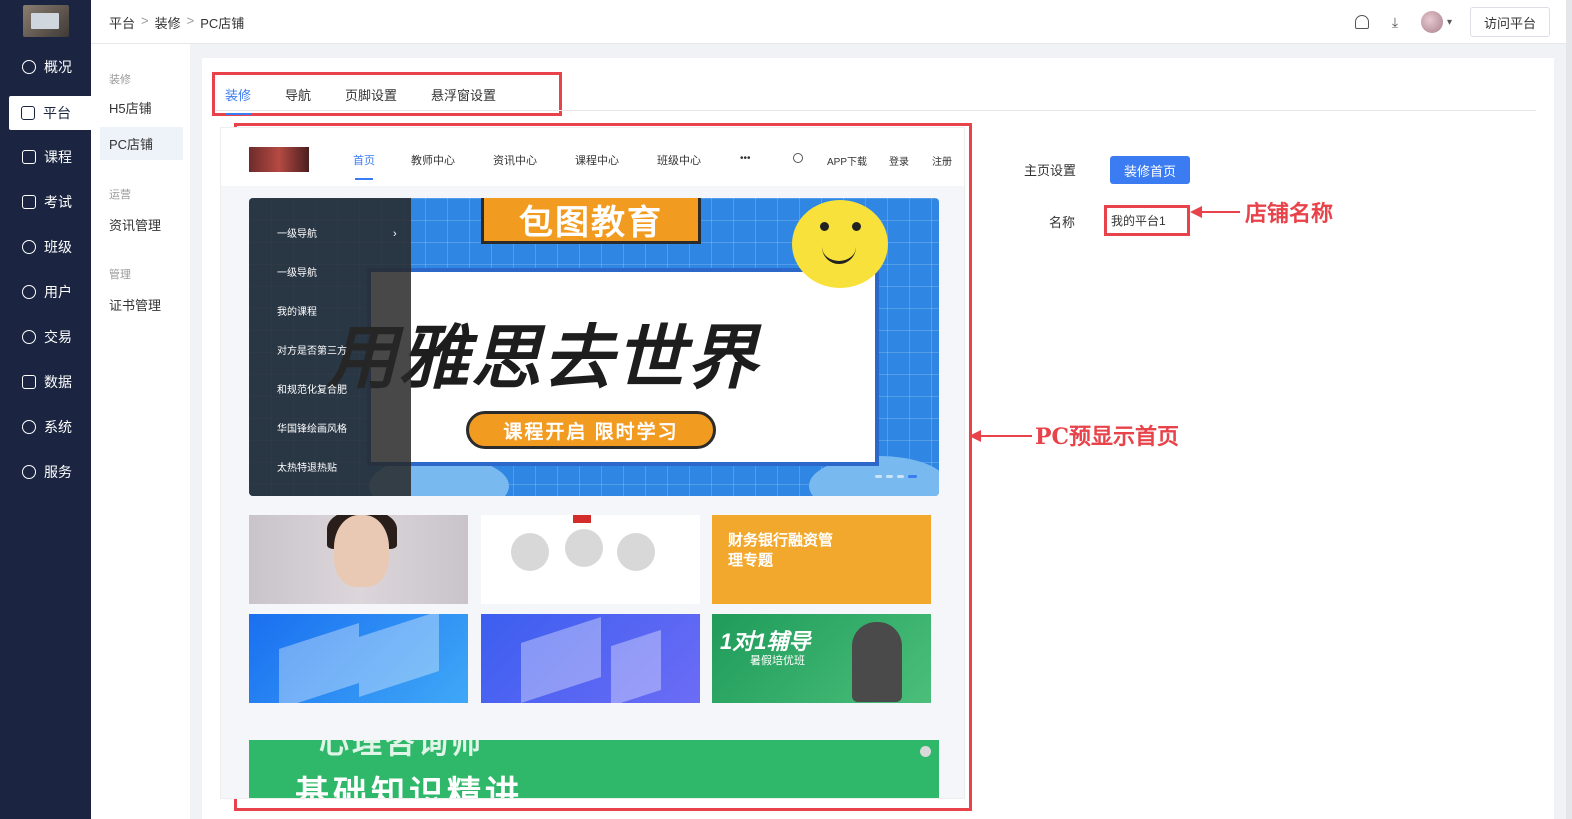  I want to click on name-label: 名称, so click(1062, 222).